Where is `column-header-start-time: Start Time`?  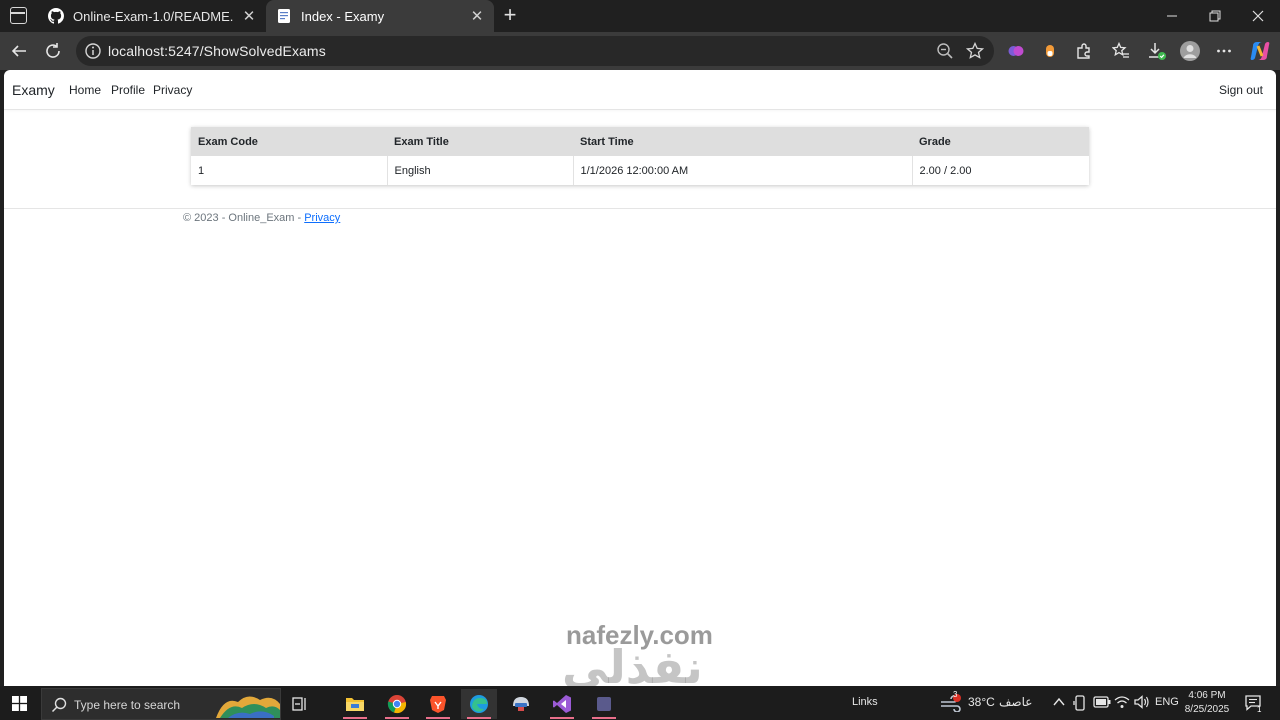 column-header-start-time: Start Time is located at coordinates (607, 141).